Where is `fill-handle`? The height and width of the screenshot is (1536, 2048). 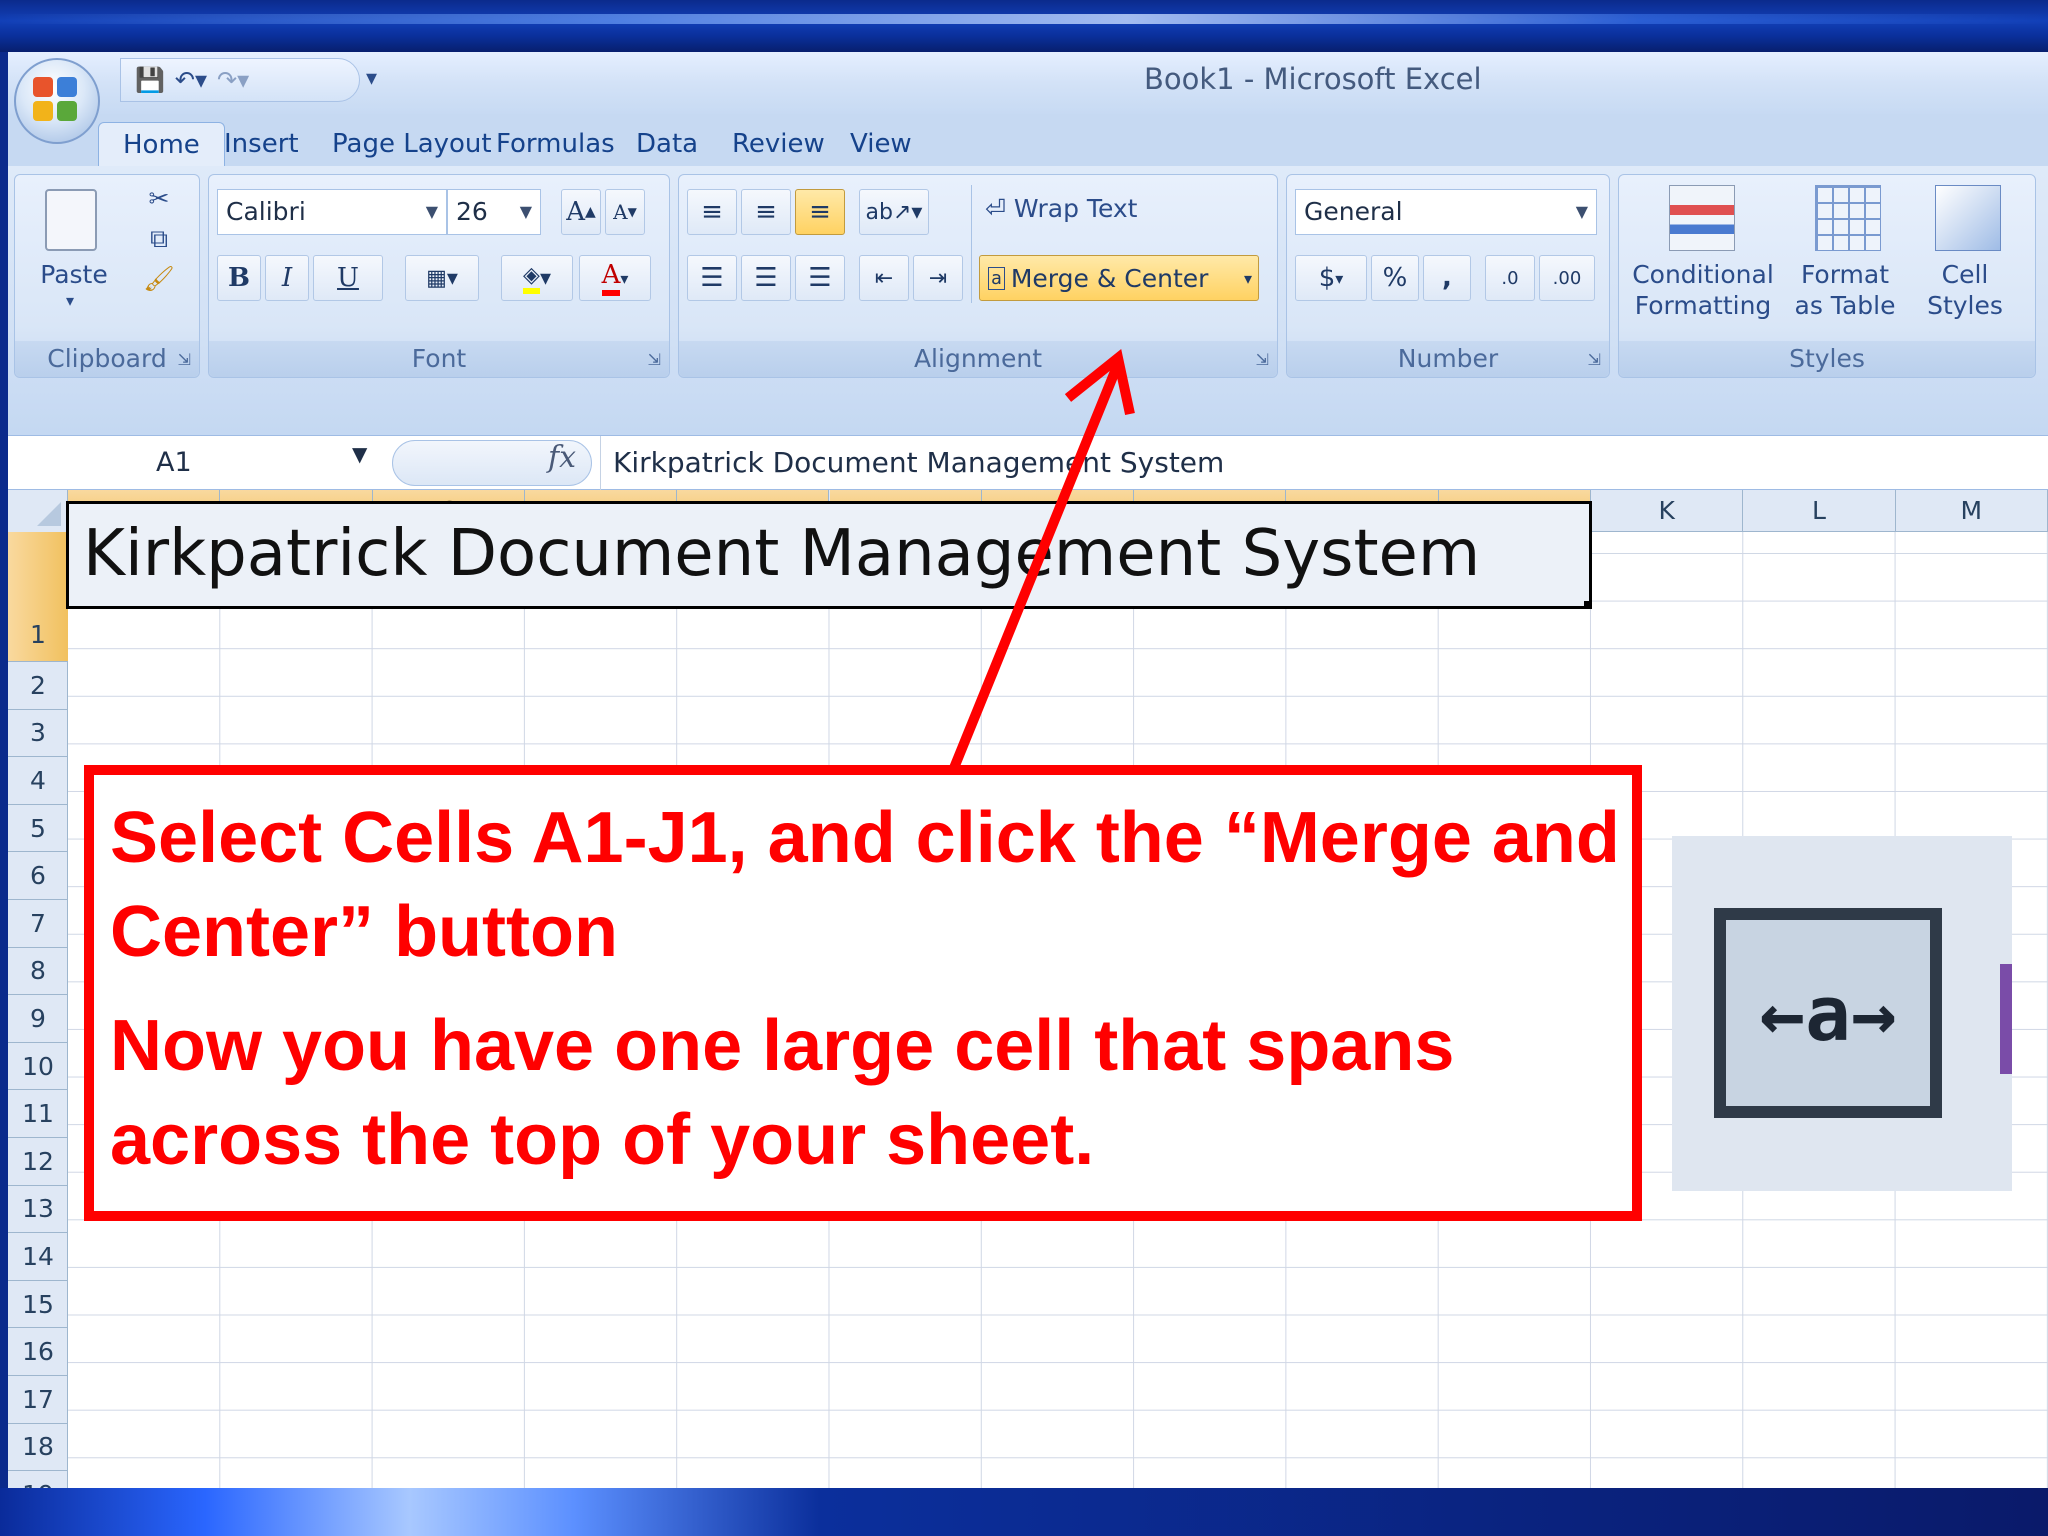 fill-handle is located at coordinates (1586, 603).